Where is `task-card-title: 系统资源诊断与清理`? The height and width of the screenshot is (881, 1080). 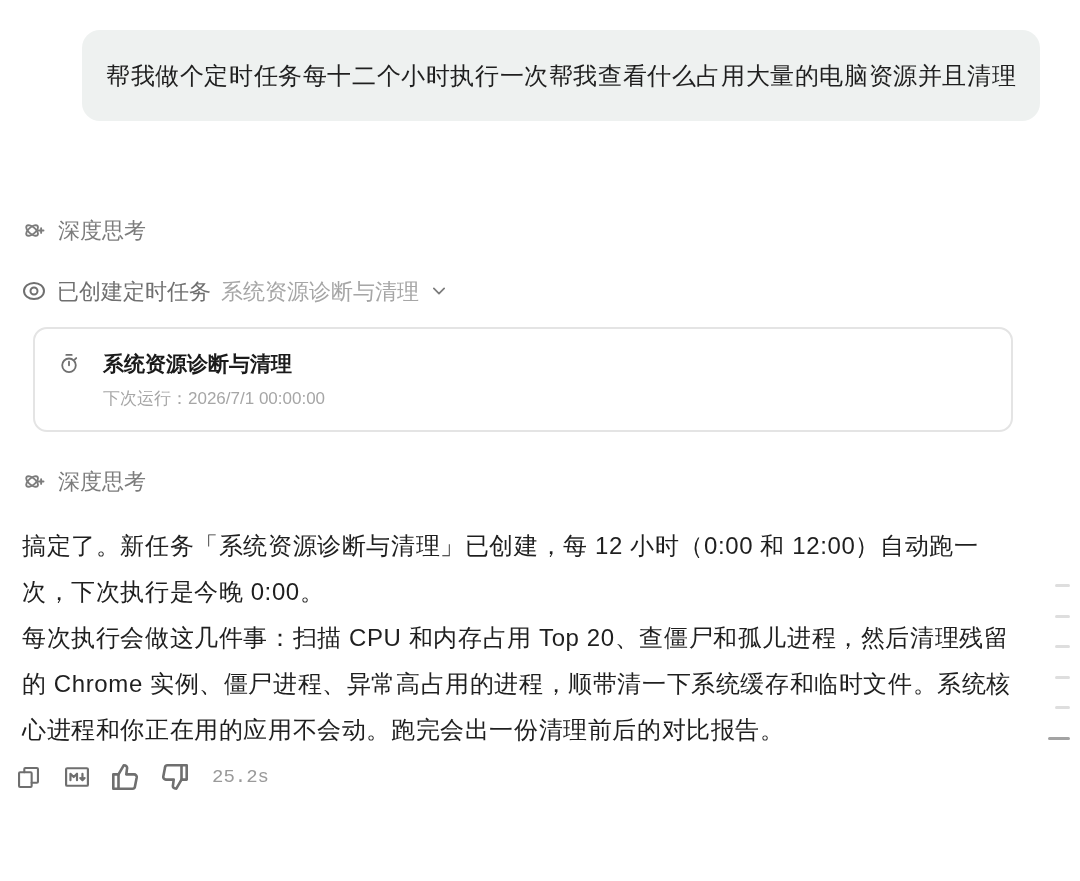 task-card-title: 系统资源诊断与清理 is located at coordinates (197, 363).